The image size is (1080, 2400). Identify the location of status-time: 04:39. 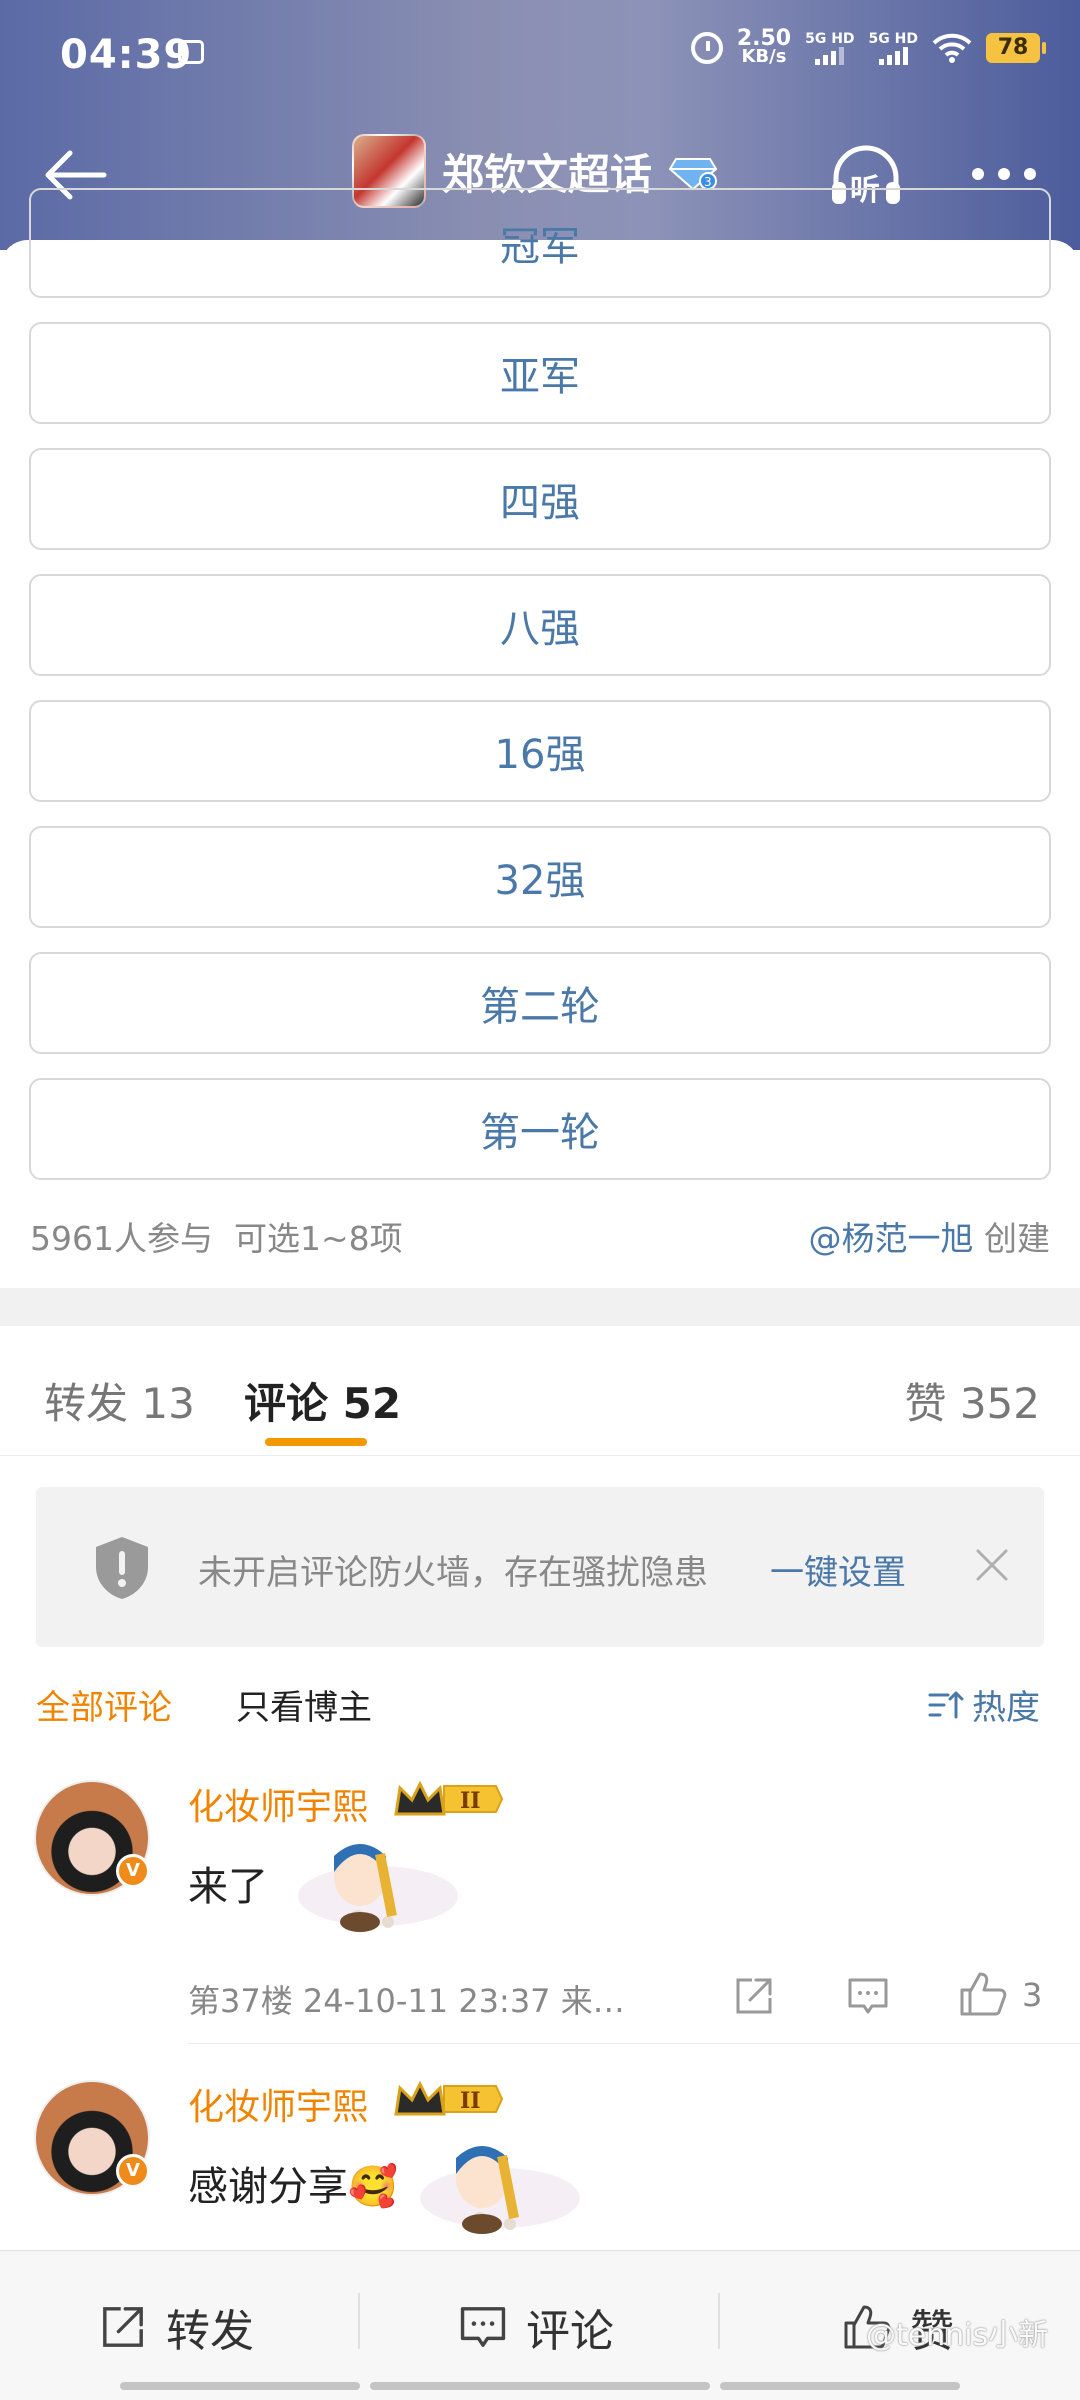
(126, 55).